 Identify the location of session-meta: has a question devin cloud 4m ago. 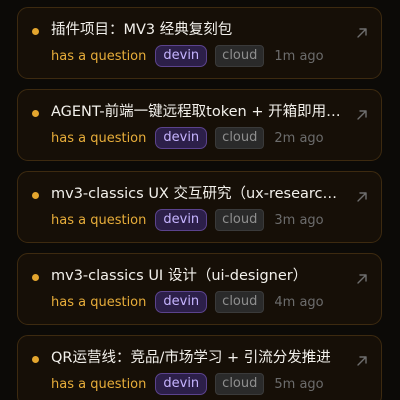
(187, 302).